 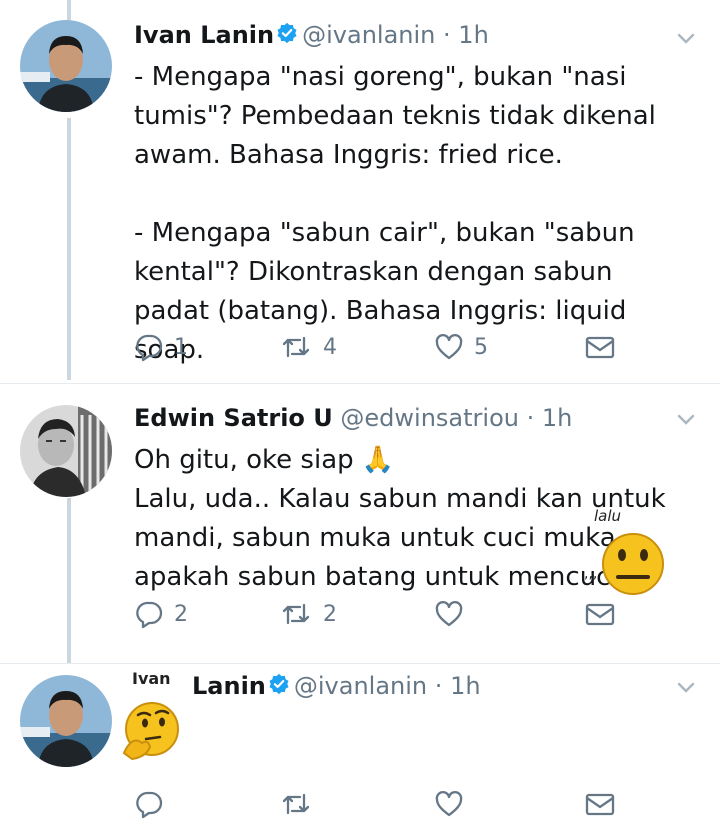 I want to click on reply-count: 1, so click(x=181, y=347).